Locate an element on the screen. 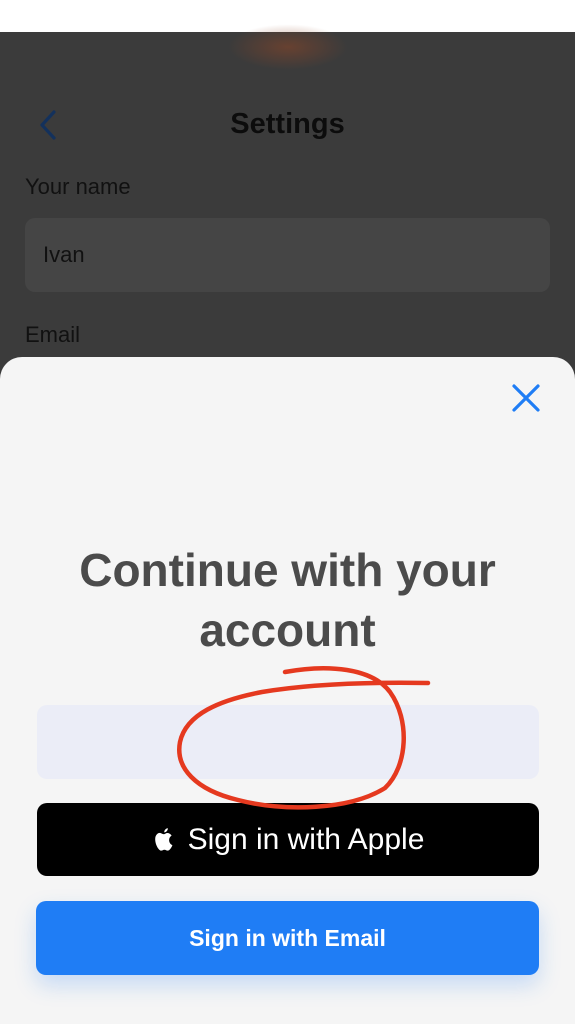 The width and height of the screenshot is (575, 1024). close-icon is located at coordinates (526, 398).